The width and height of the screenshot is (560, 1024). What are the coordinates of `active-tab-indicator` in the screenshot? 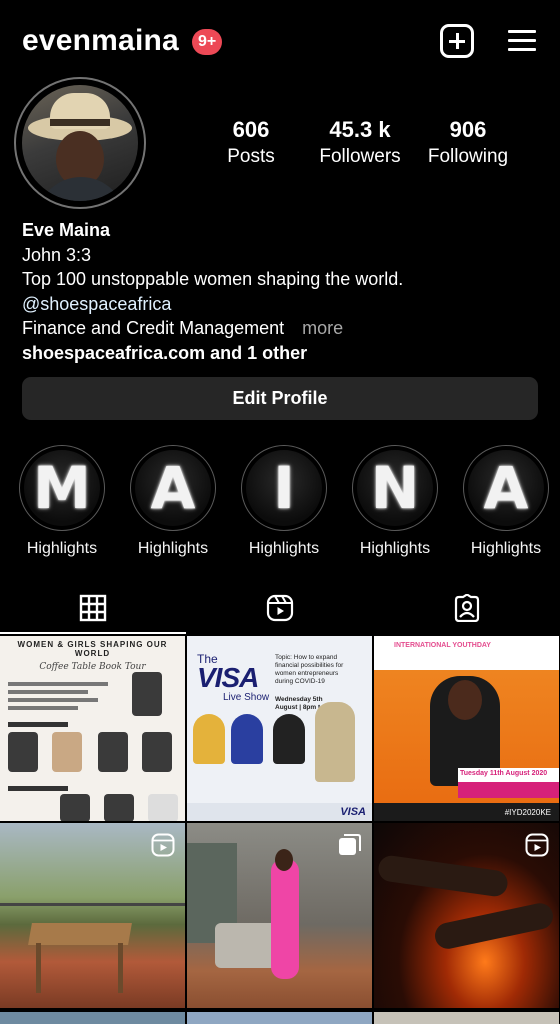 It's located at (93, 633).